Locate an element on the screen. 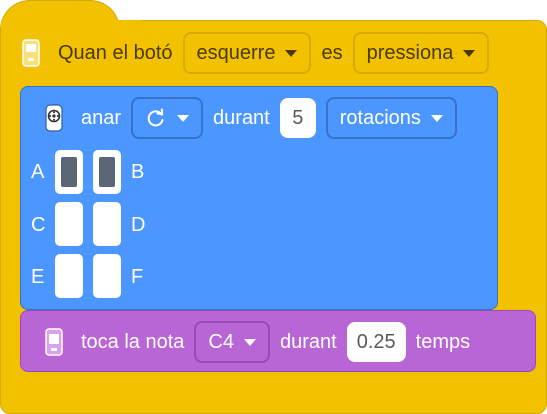 The height and width of the screenshot is (414, 547). port-b-toggle is located at coordinates (107, 172).